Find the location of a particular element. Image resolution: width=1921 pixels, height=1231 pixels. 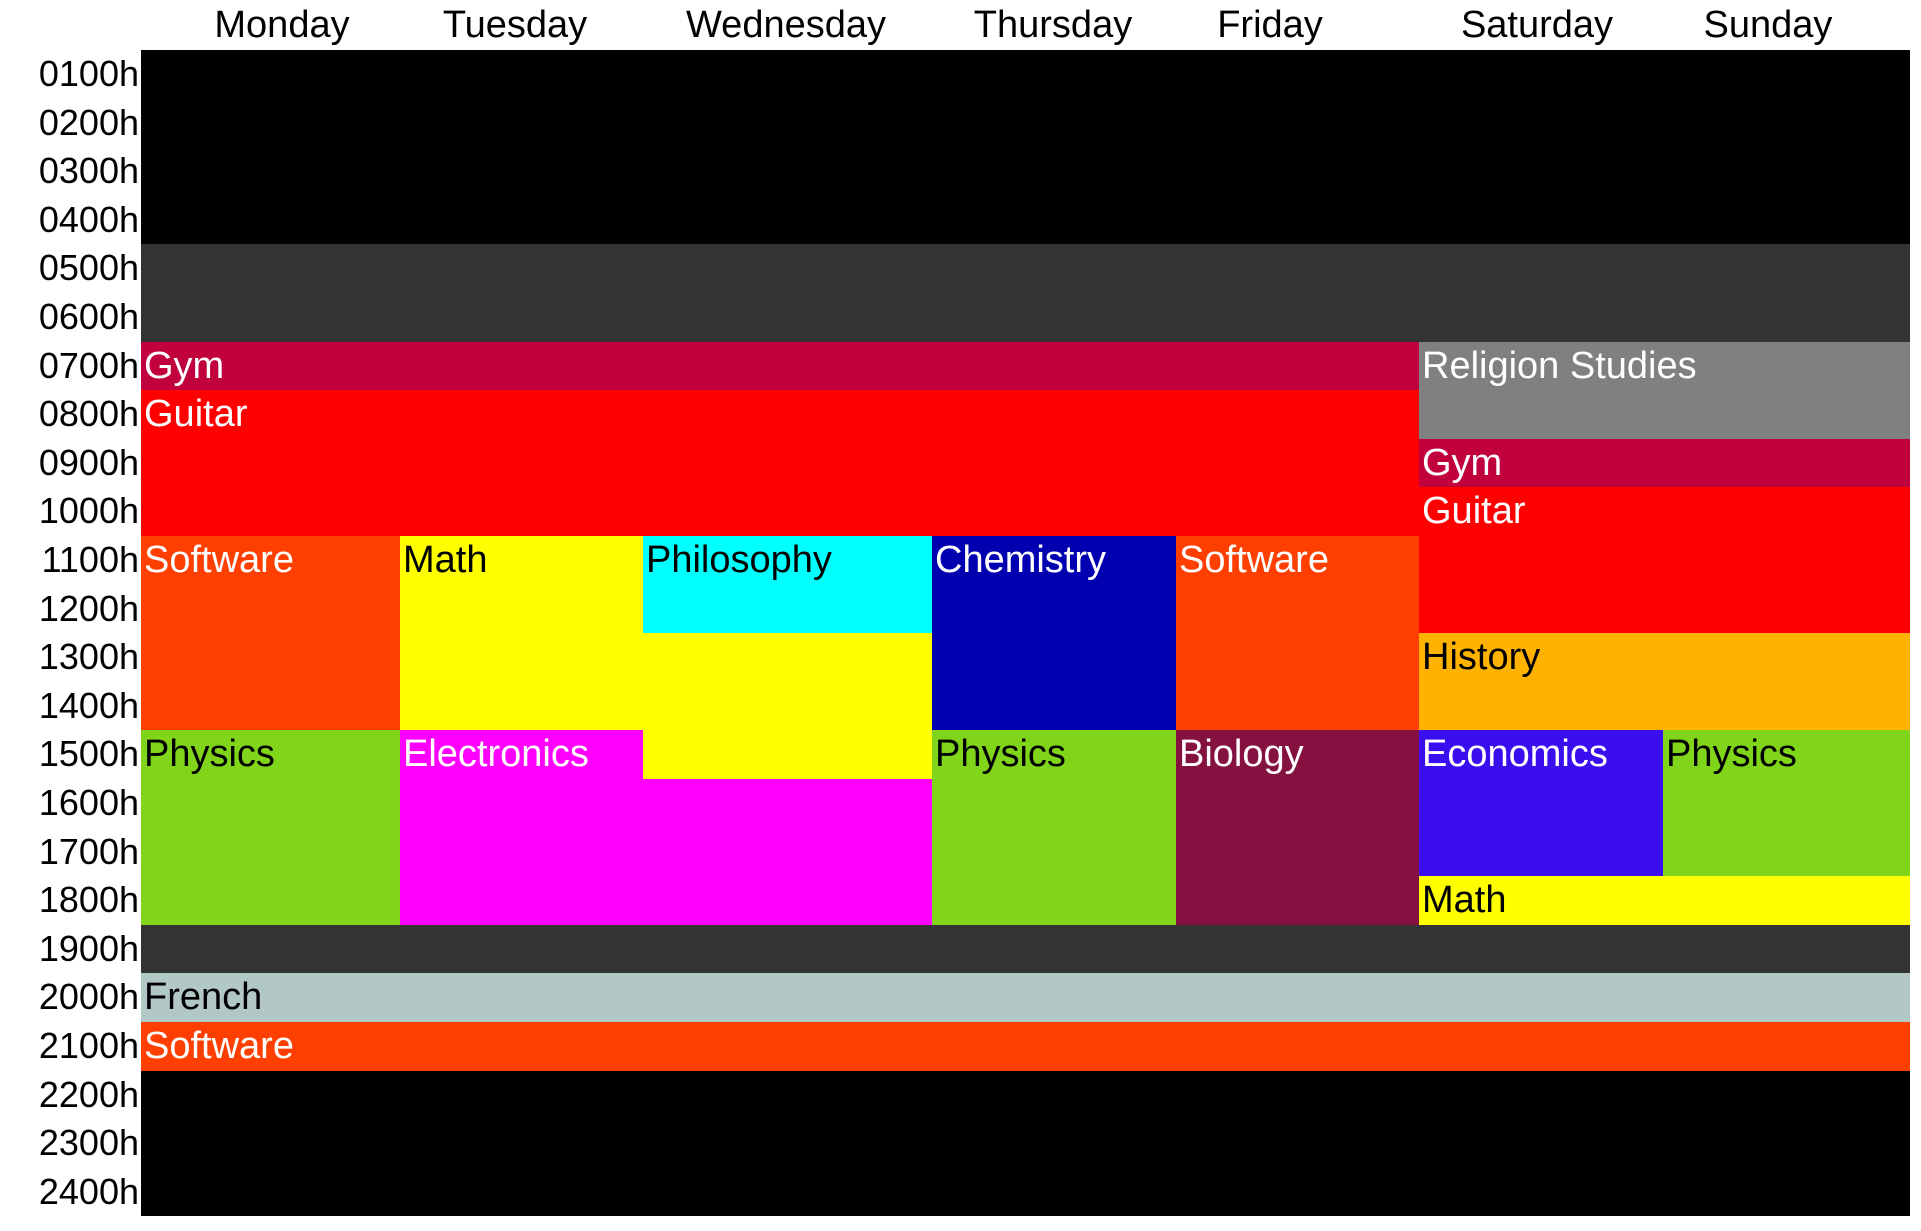

day-header-monday: Monday is located at coordinates (282, 25).